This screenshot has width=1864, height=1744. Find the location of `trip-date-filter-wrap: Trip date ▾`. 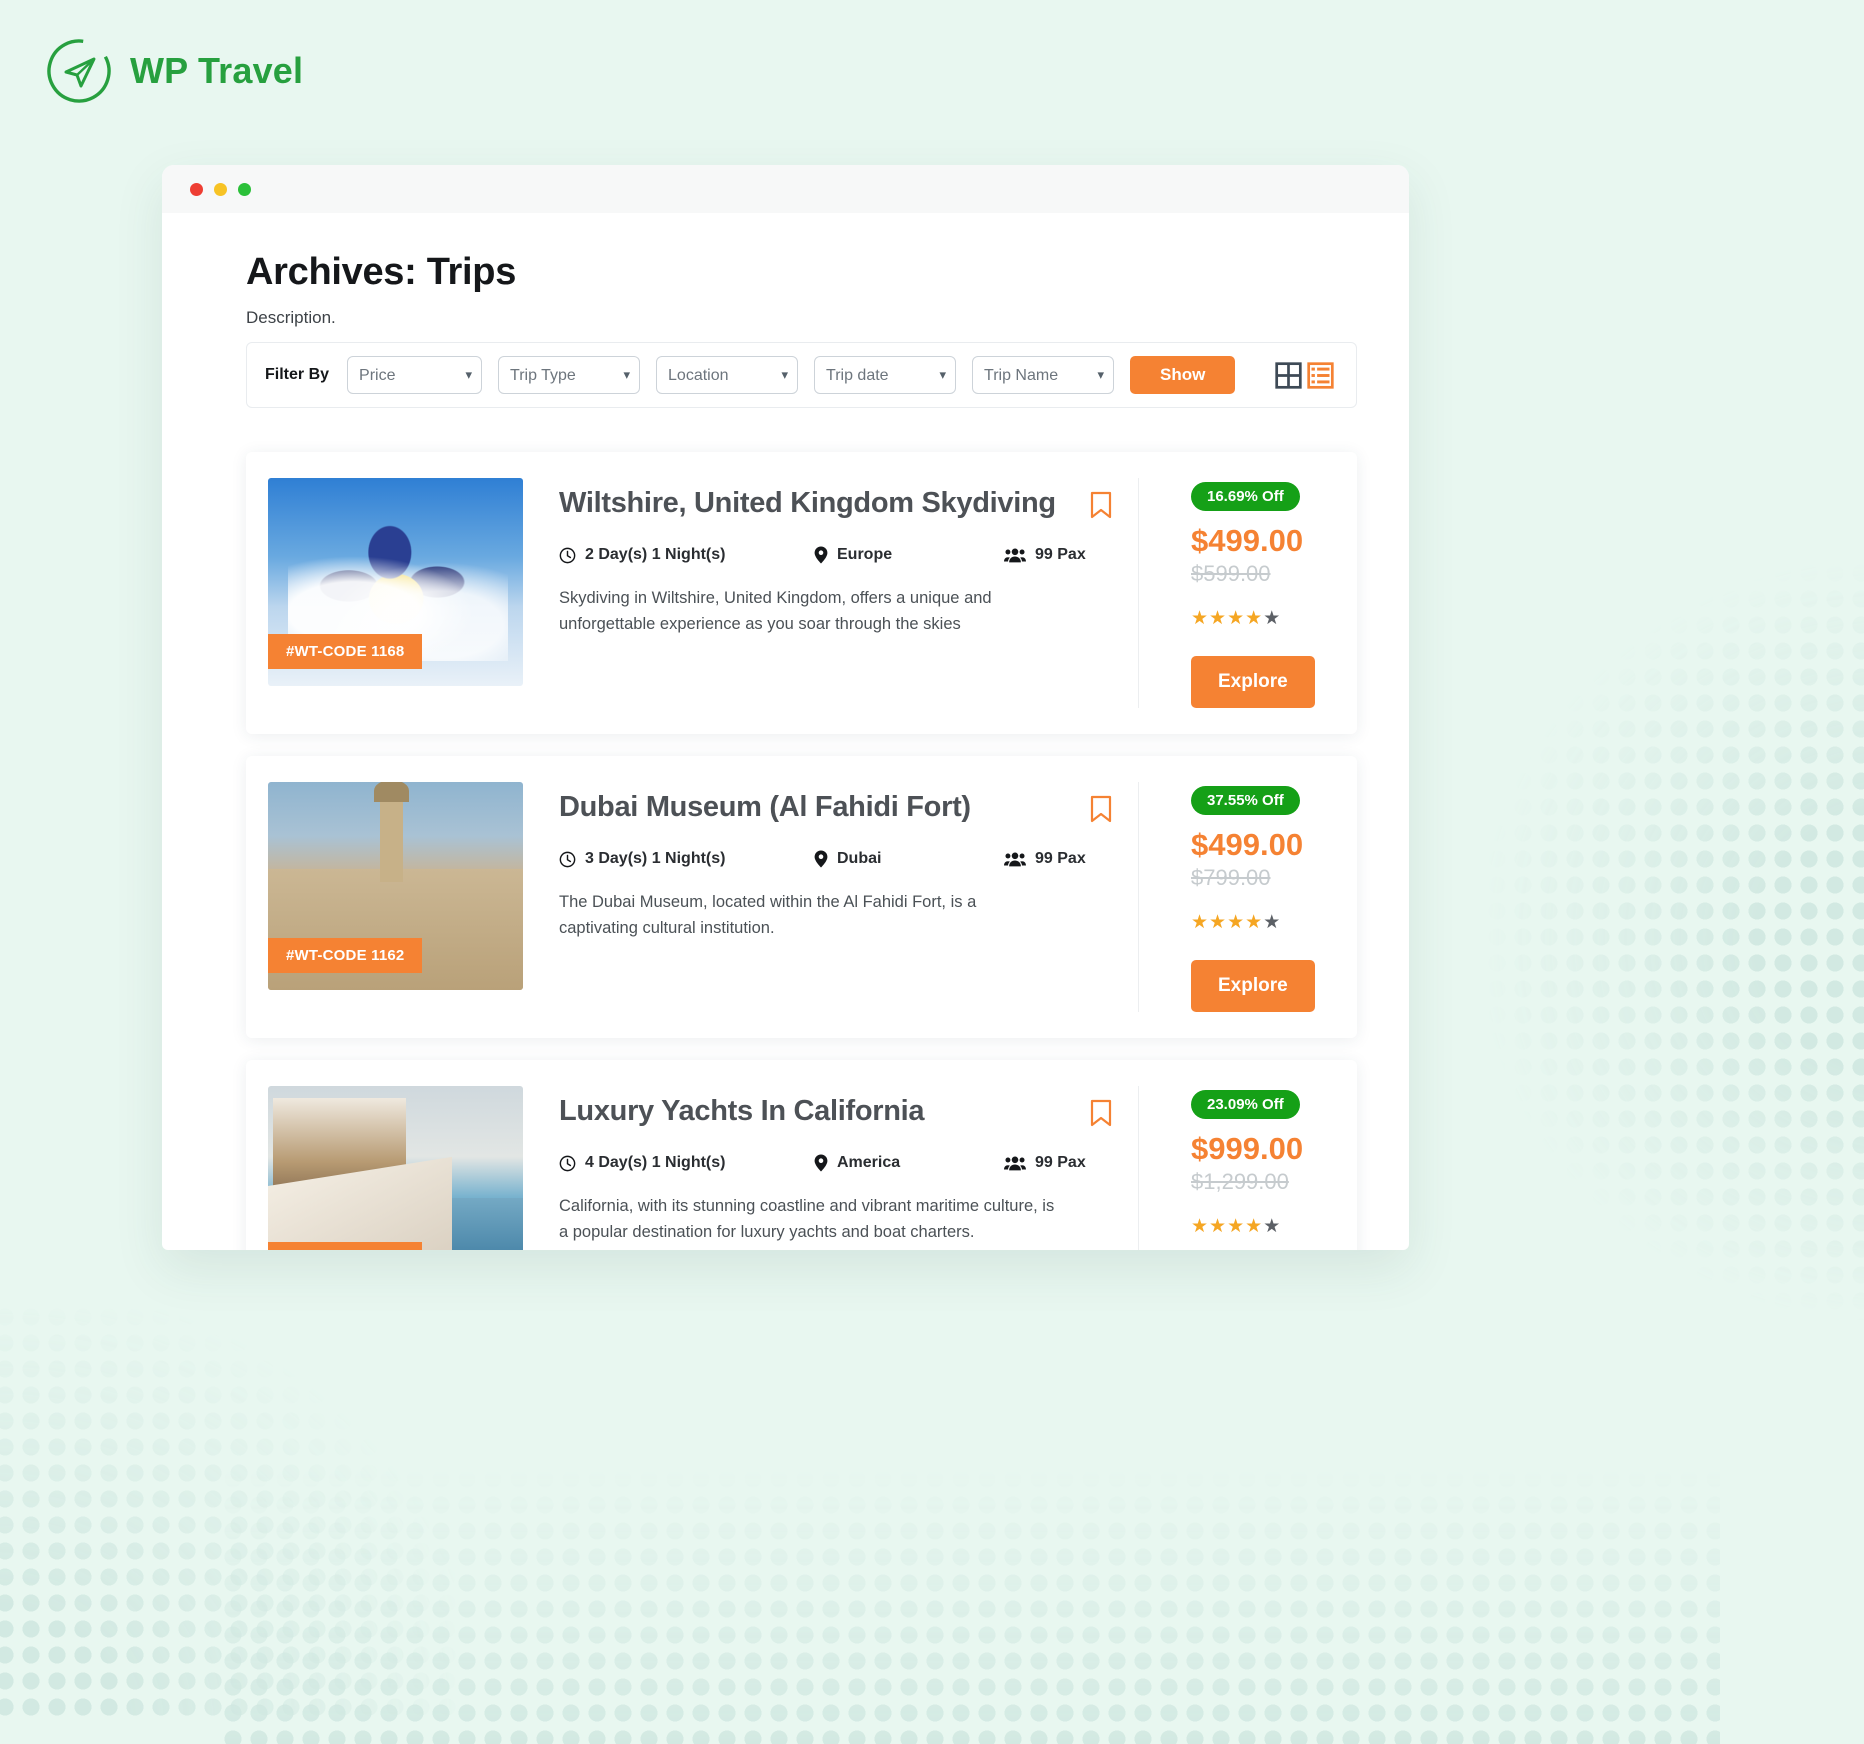

trip-date-filter-wrap: Trip date ▾ is located at coordinates (893, 375).